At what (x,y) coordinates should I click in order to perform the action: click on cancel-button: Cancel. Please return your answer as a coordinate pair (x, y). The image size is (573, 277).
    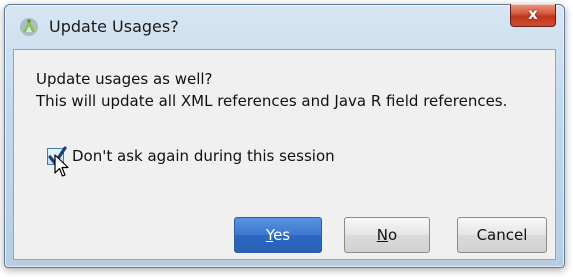
    Looking at the image, I should click on (502, 235).